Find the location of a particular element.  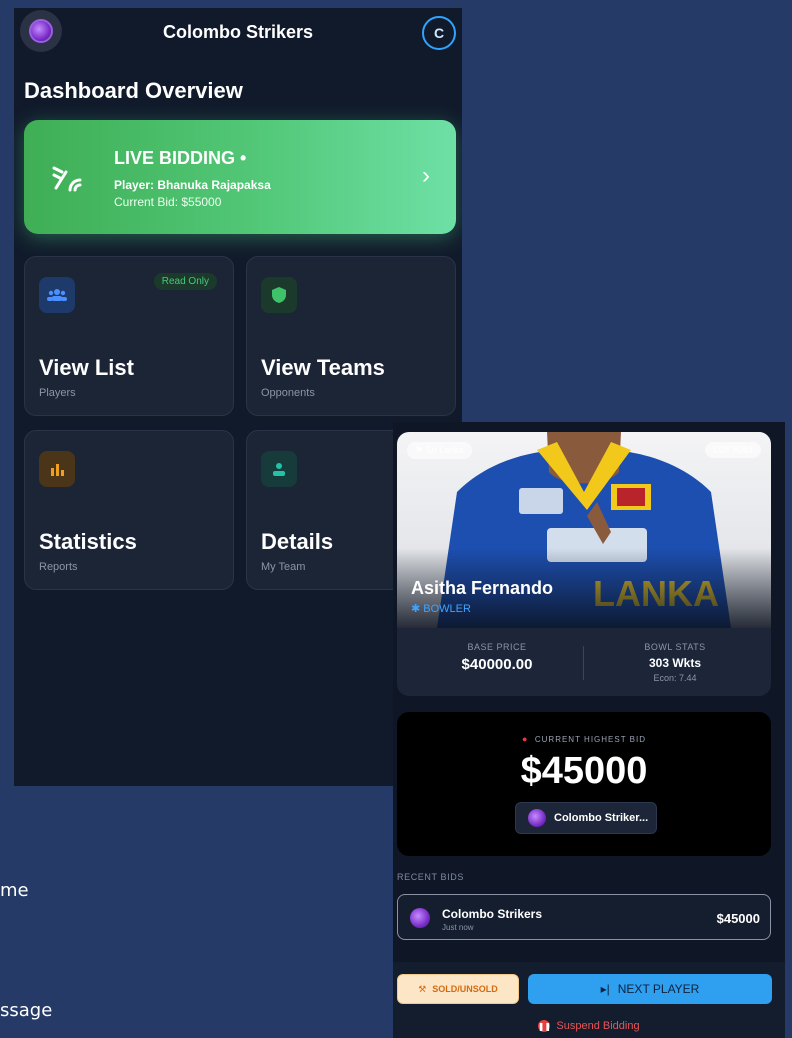

sold-unsold-button: ⚒ SOLD/UNSOLD is located at coordinates (458, 989).